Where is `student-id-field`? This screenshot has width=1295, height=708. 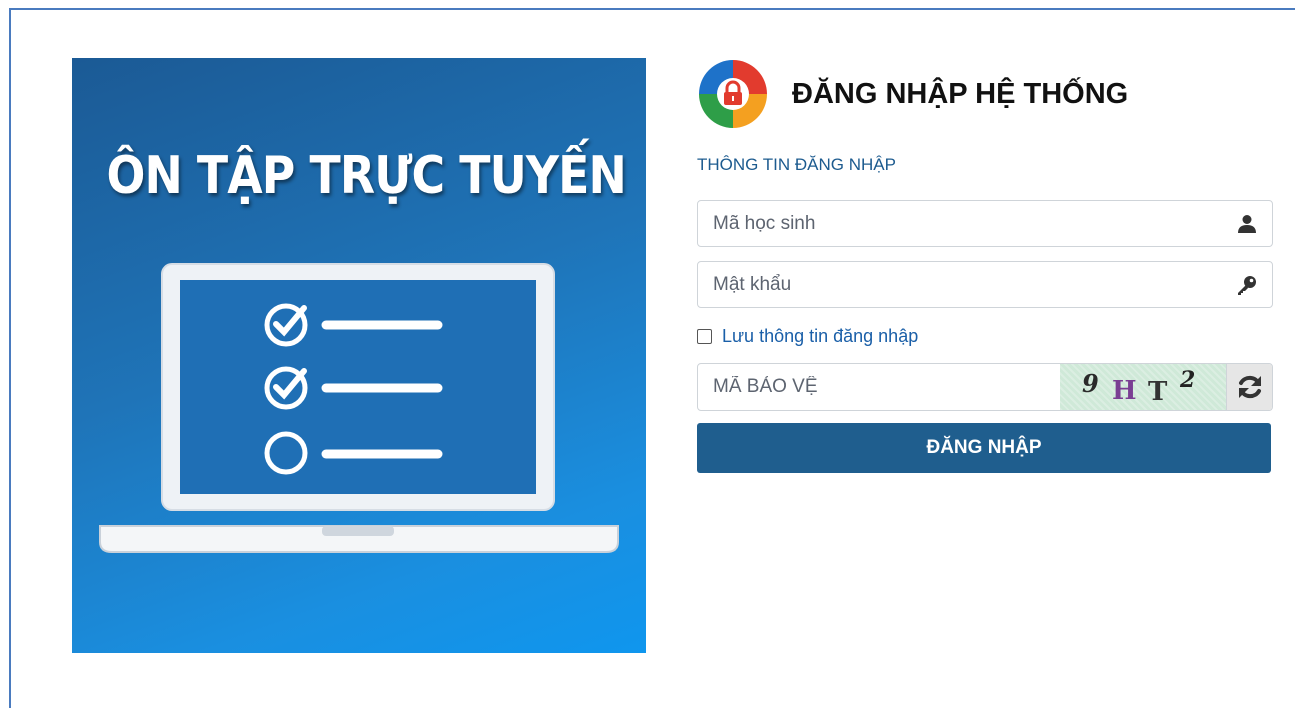
student-id-field is located at coordinates (985, 223).